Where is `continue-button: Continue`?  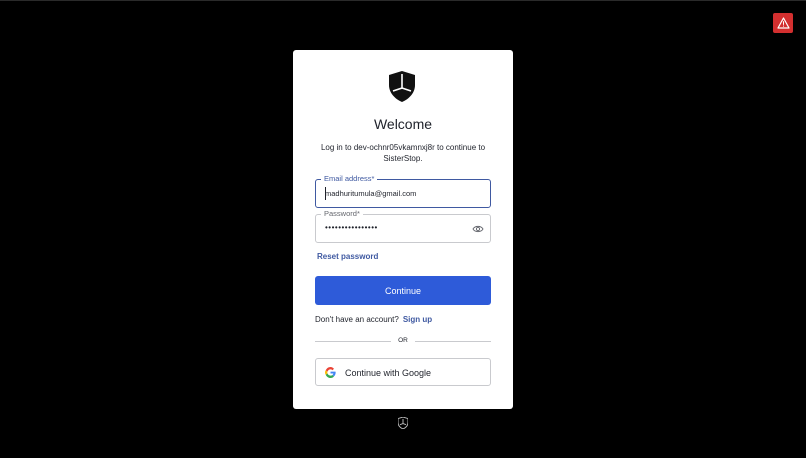
continue-button: Continue is located at coordinates (403, 290).